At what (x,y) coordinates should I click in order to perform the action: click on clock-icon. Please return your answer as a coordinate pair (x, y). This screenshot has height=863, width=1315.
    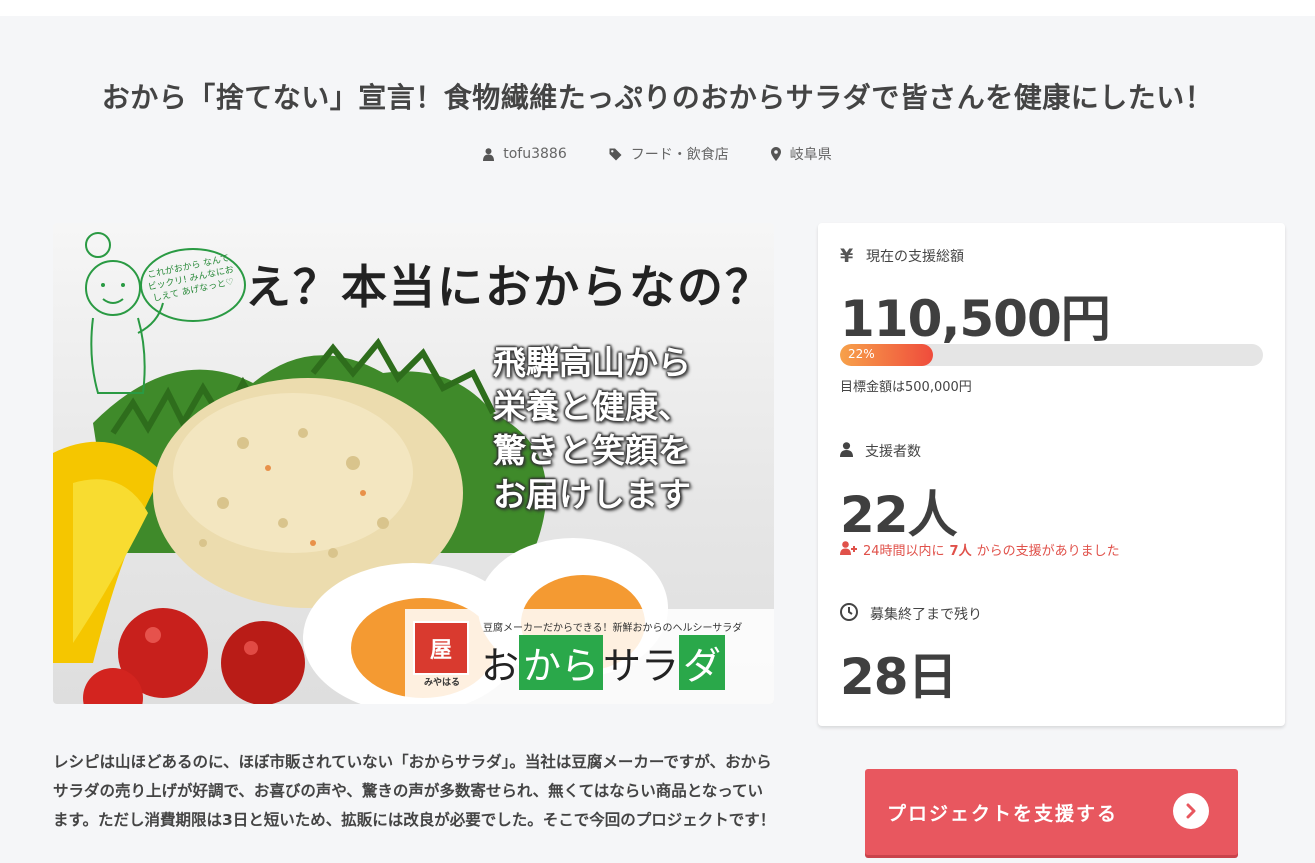
    Looking at the image, I should click on (849, 614).